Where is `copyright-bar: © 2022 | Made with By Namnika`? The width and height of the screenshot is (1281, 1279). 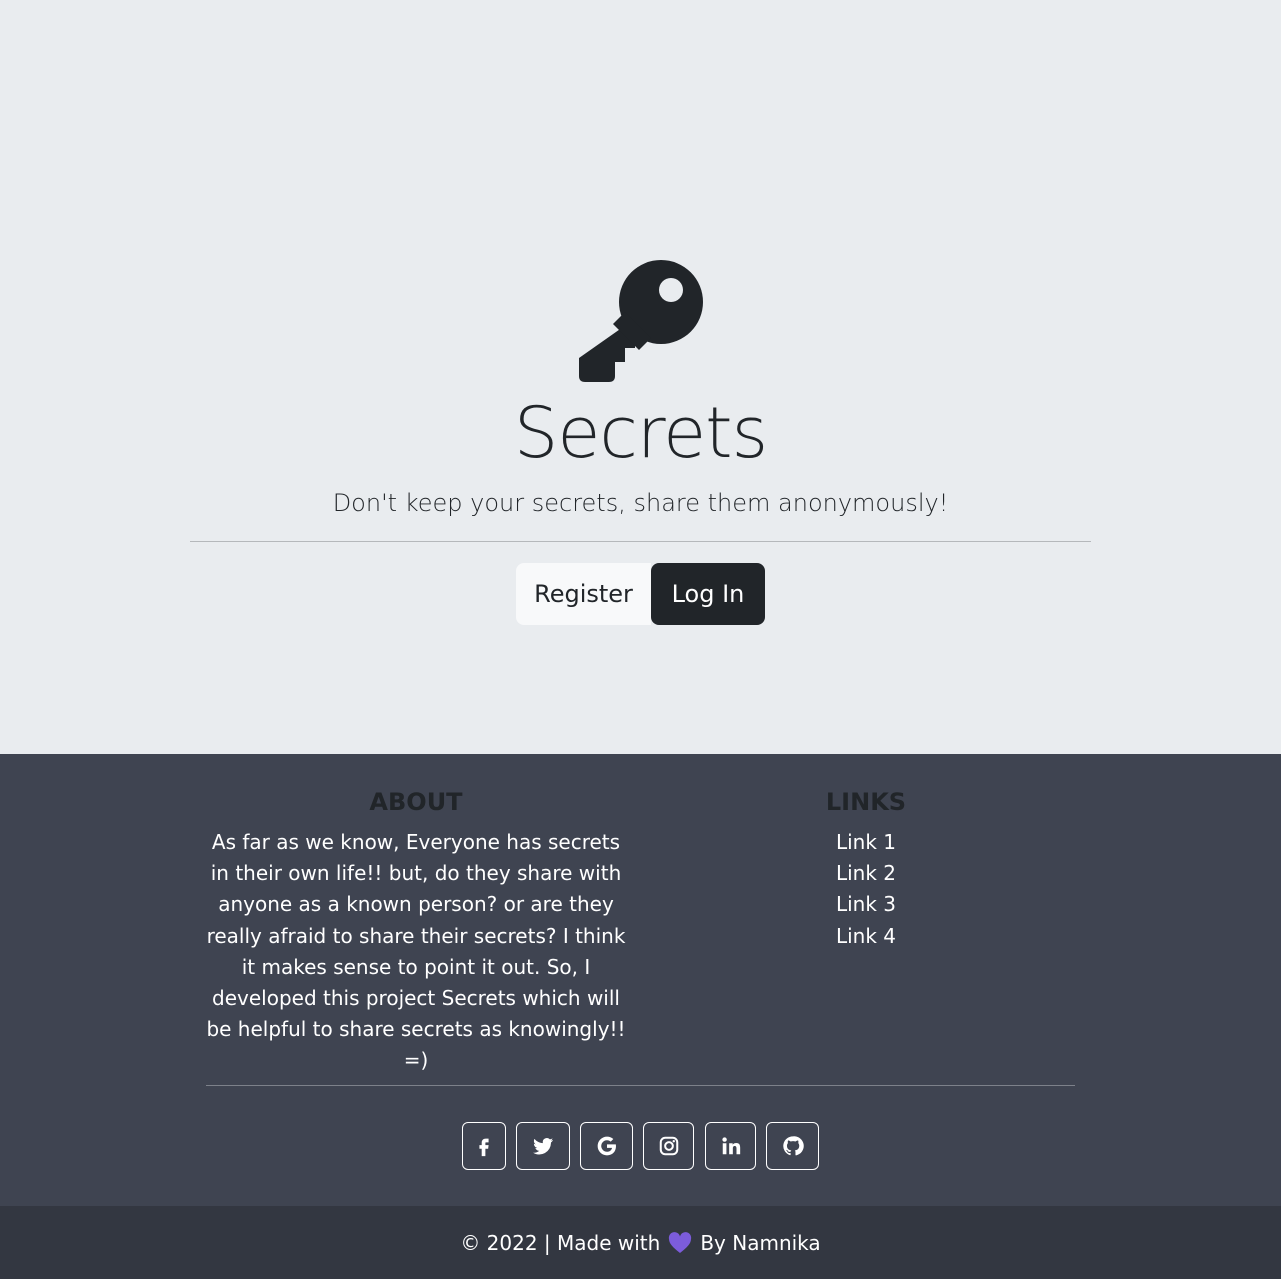
copyright-bar: © 2022 | Made with By Namnika is located at coordinates (640, 1242).